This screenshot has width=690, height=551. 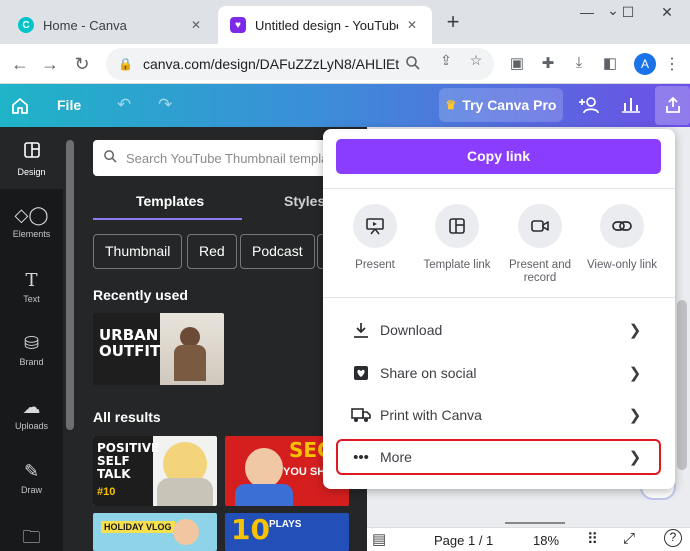 I want to click on tab-templates: Templates, so click(x=170, y=201).